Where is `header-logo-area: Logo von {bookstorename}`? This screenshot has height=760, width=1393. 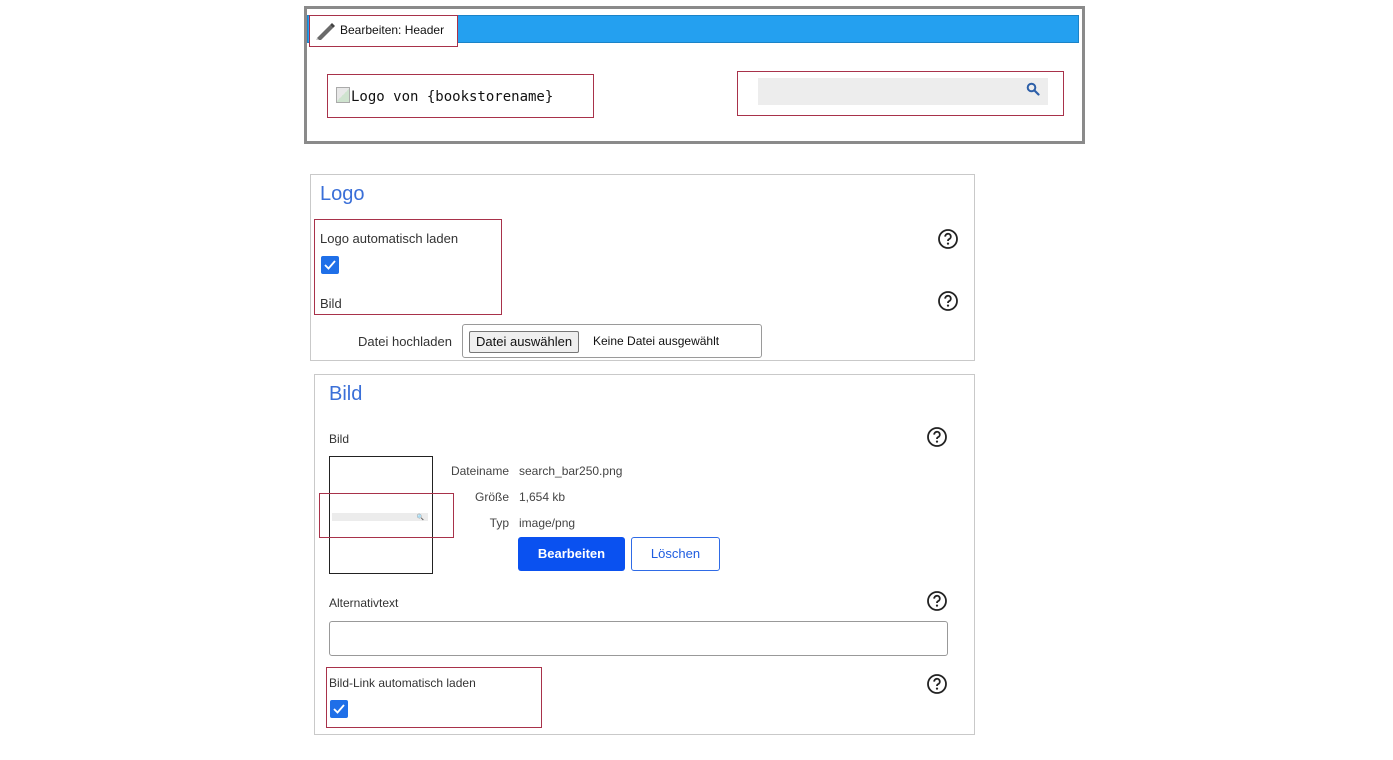
header-logo-area: Logo von {bookstorename} is located at coordinates (460, 96).